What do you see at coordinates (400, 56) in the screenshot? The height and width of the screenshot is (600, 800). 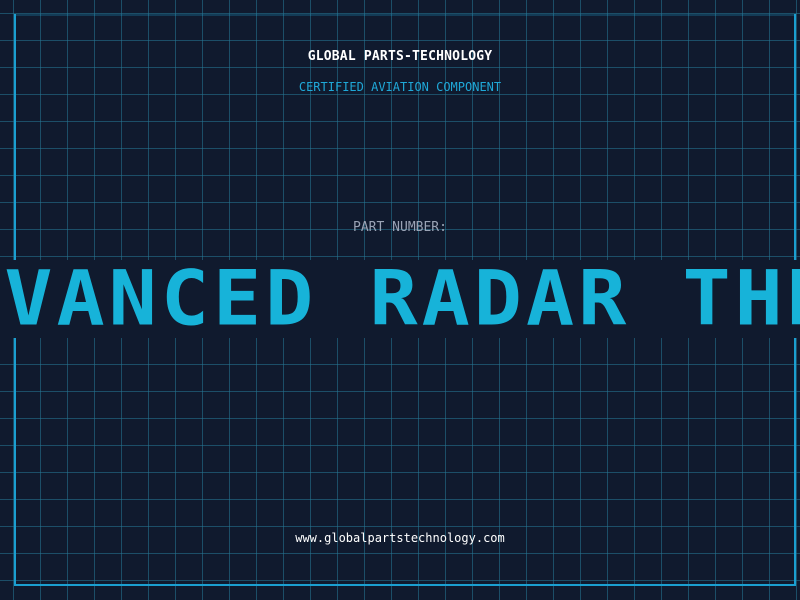 I see `company-name: GLOBAL PARTS-TECHNOLOGY` at bounding box center [400, 56].